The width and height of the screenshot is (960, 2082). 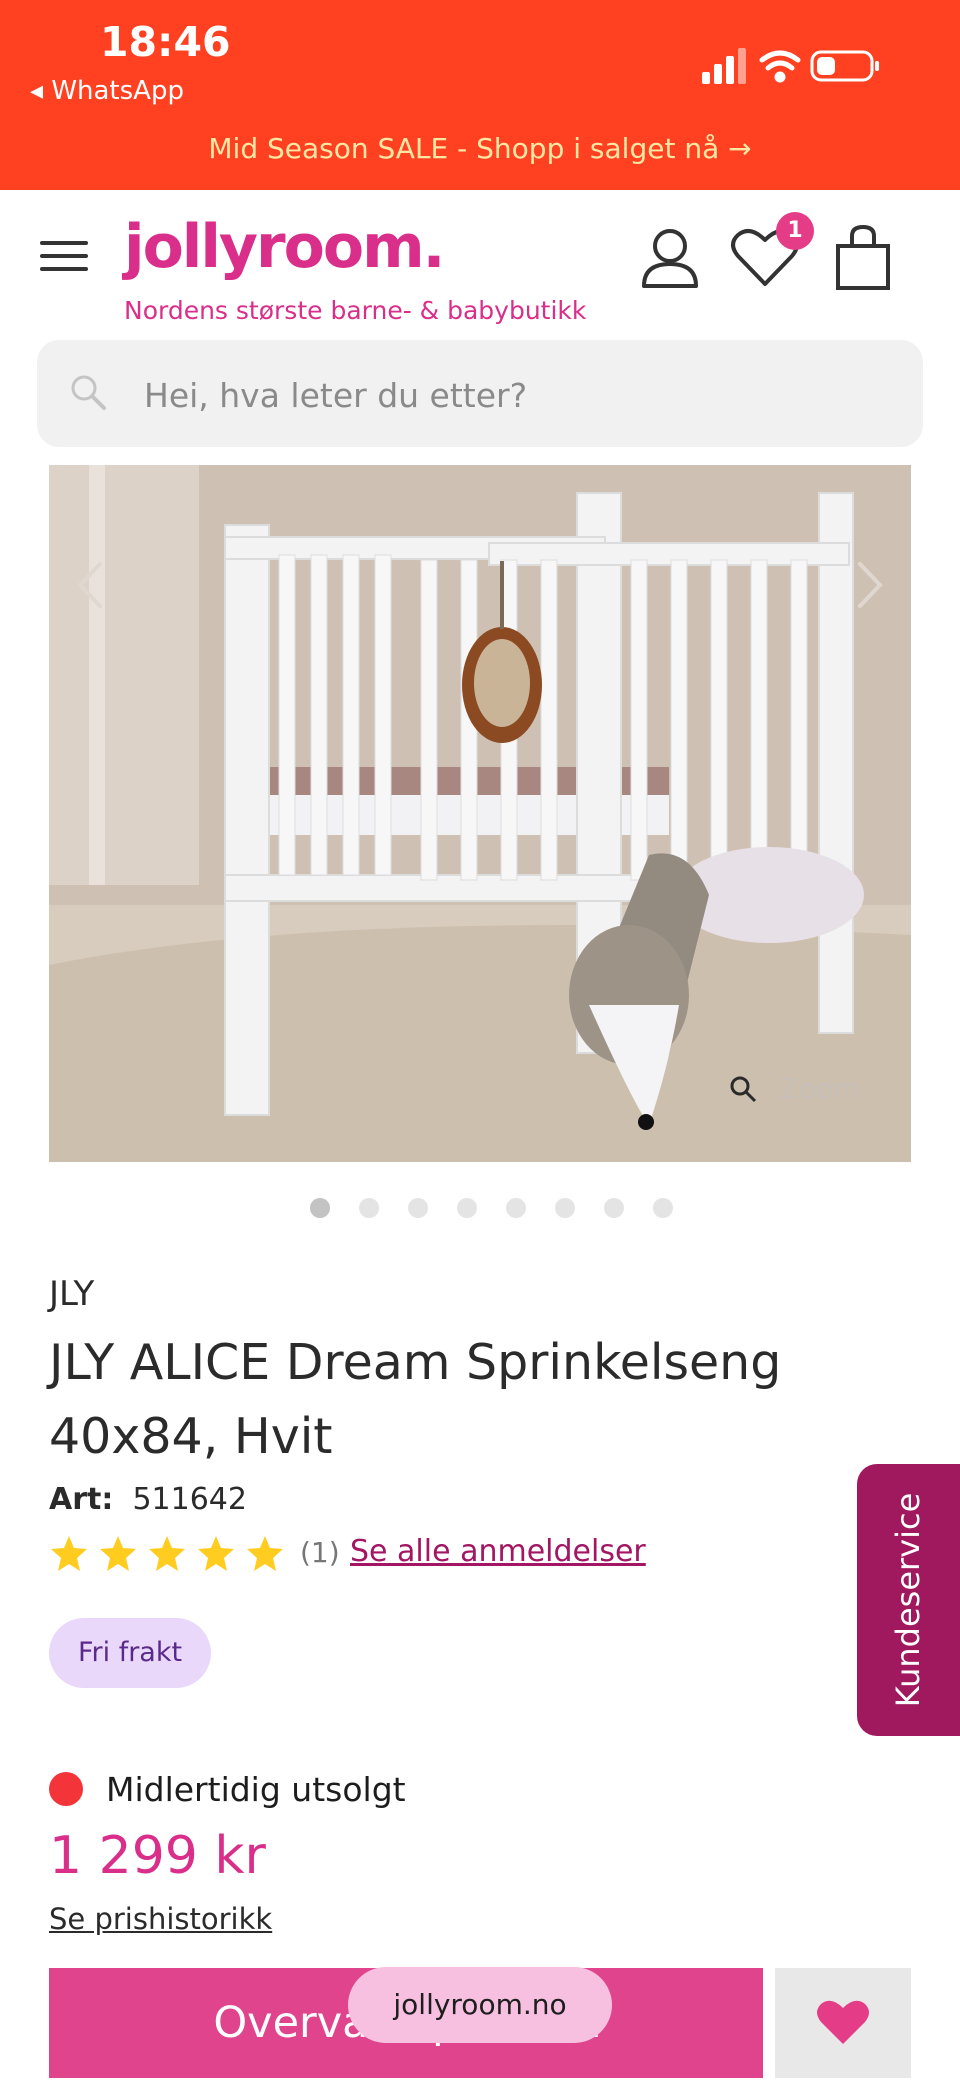 I want to click on stock-status: Midlertidig utsolgt, so click(x=256, y=1789).